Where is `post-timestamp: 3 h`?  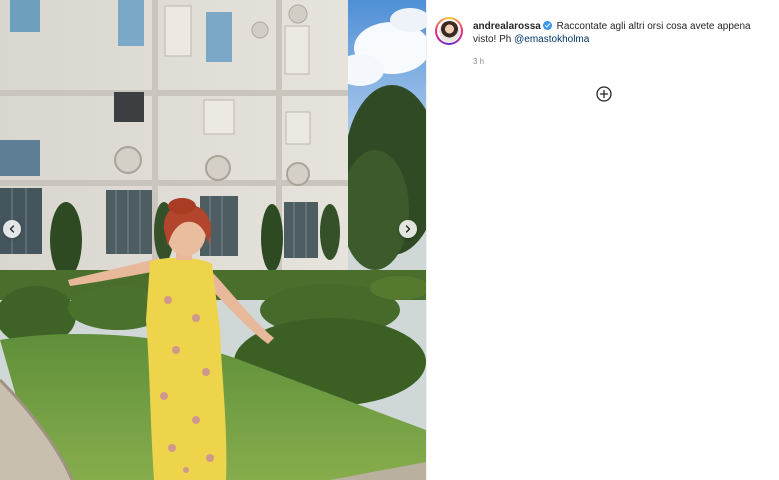
post-timestamp: 3 h is located at coordinates (478, 61).